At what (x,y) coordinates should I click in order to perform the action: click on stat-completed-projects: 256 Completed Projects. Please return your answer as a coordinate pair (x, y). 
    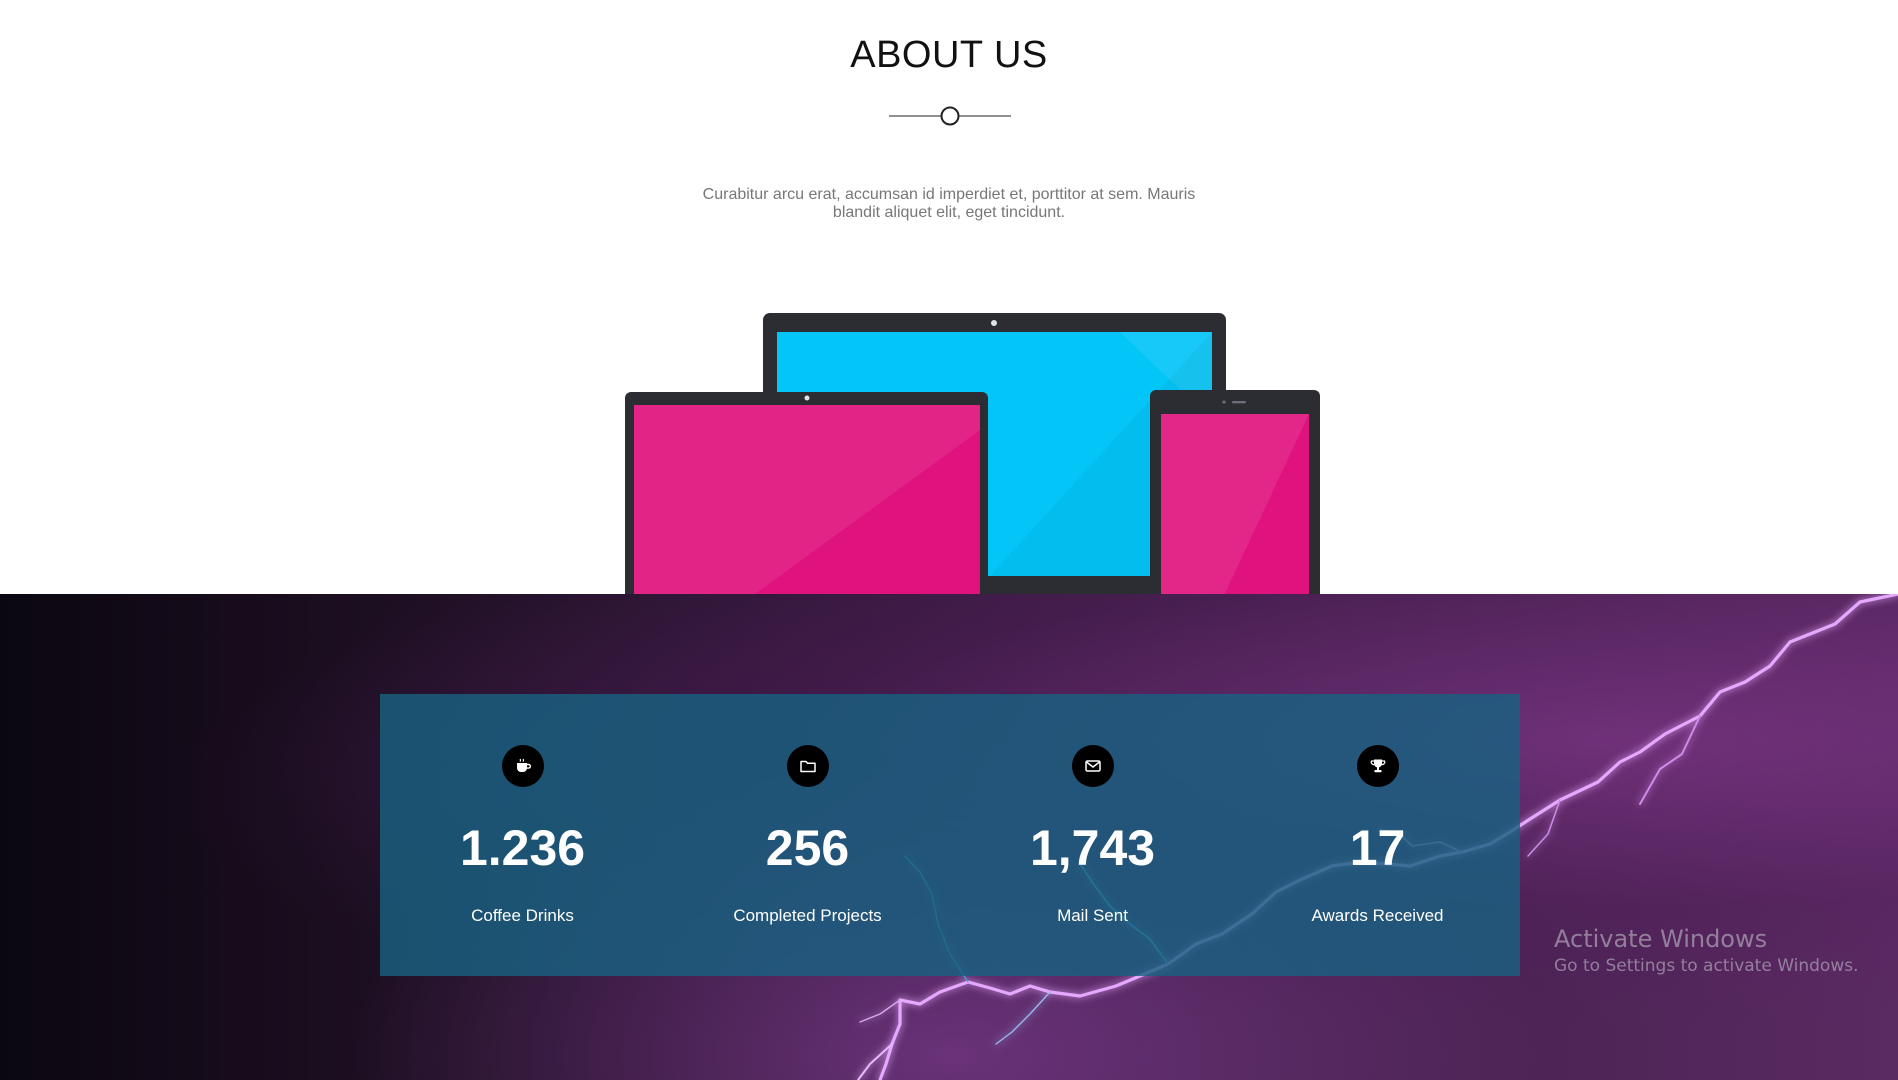
    Looking at the image, I should click on (807, 835).